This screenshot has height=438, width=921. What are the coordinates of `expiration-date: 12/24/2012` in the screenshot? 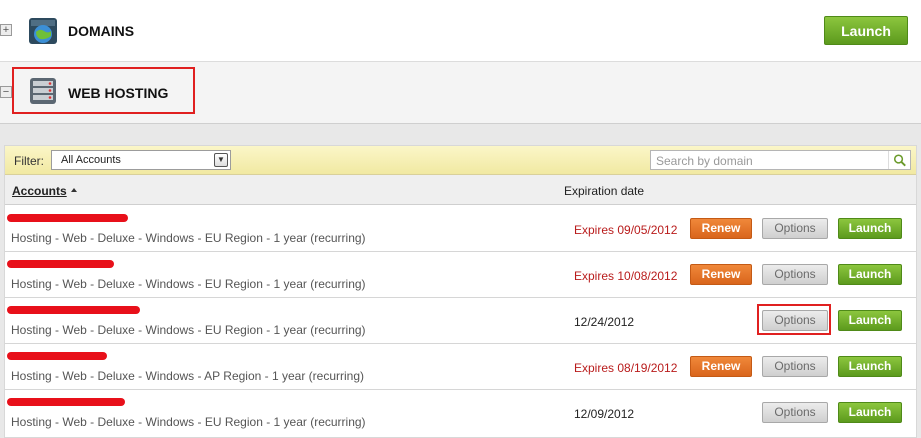 It's located at (604, 322).